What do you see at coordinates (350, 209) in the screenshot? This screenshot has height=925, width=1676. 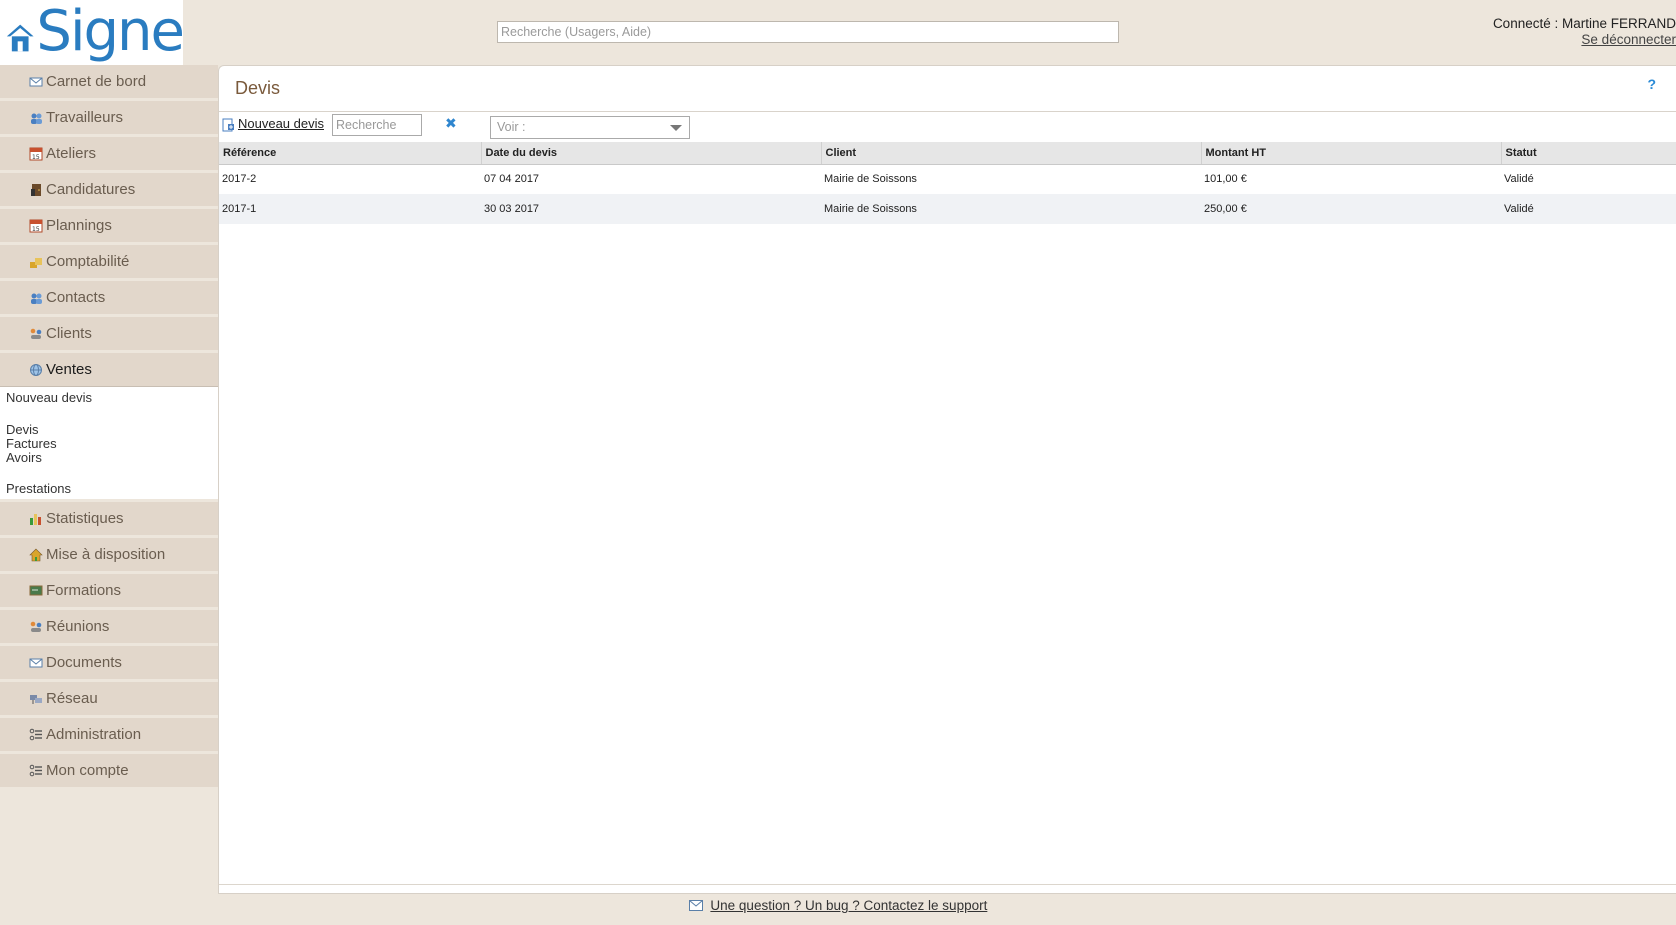 I see `cell-reference: 2017-1` at bounding box center [350, 209].